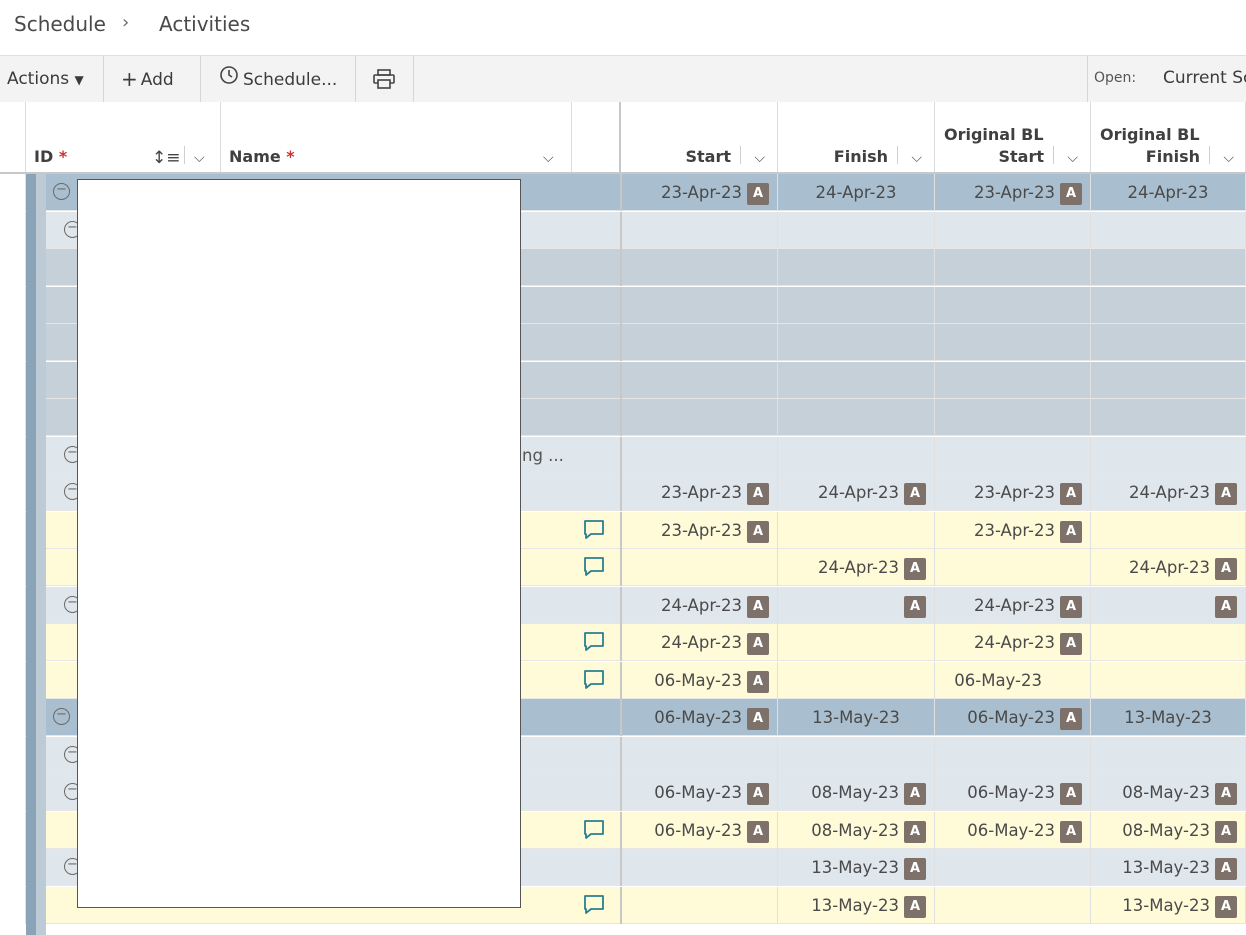  Describe the element at coordinates (1168, 192) in the screenshot. I see `cell-bl-finish: 24-Apr-23` at that location.